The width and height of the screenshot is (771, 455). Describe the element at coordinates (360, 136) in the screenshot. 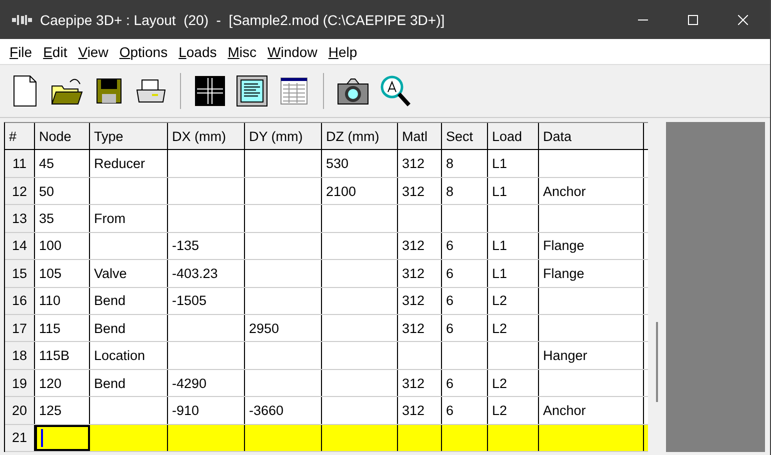

I see `column-header: DZ (mm)` at that location.